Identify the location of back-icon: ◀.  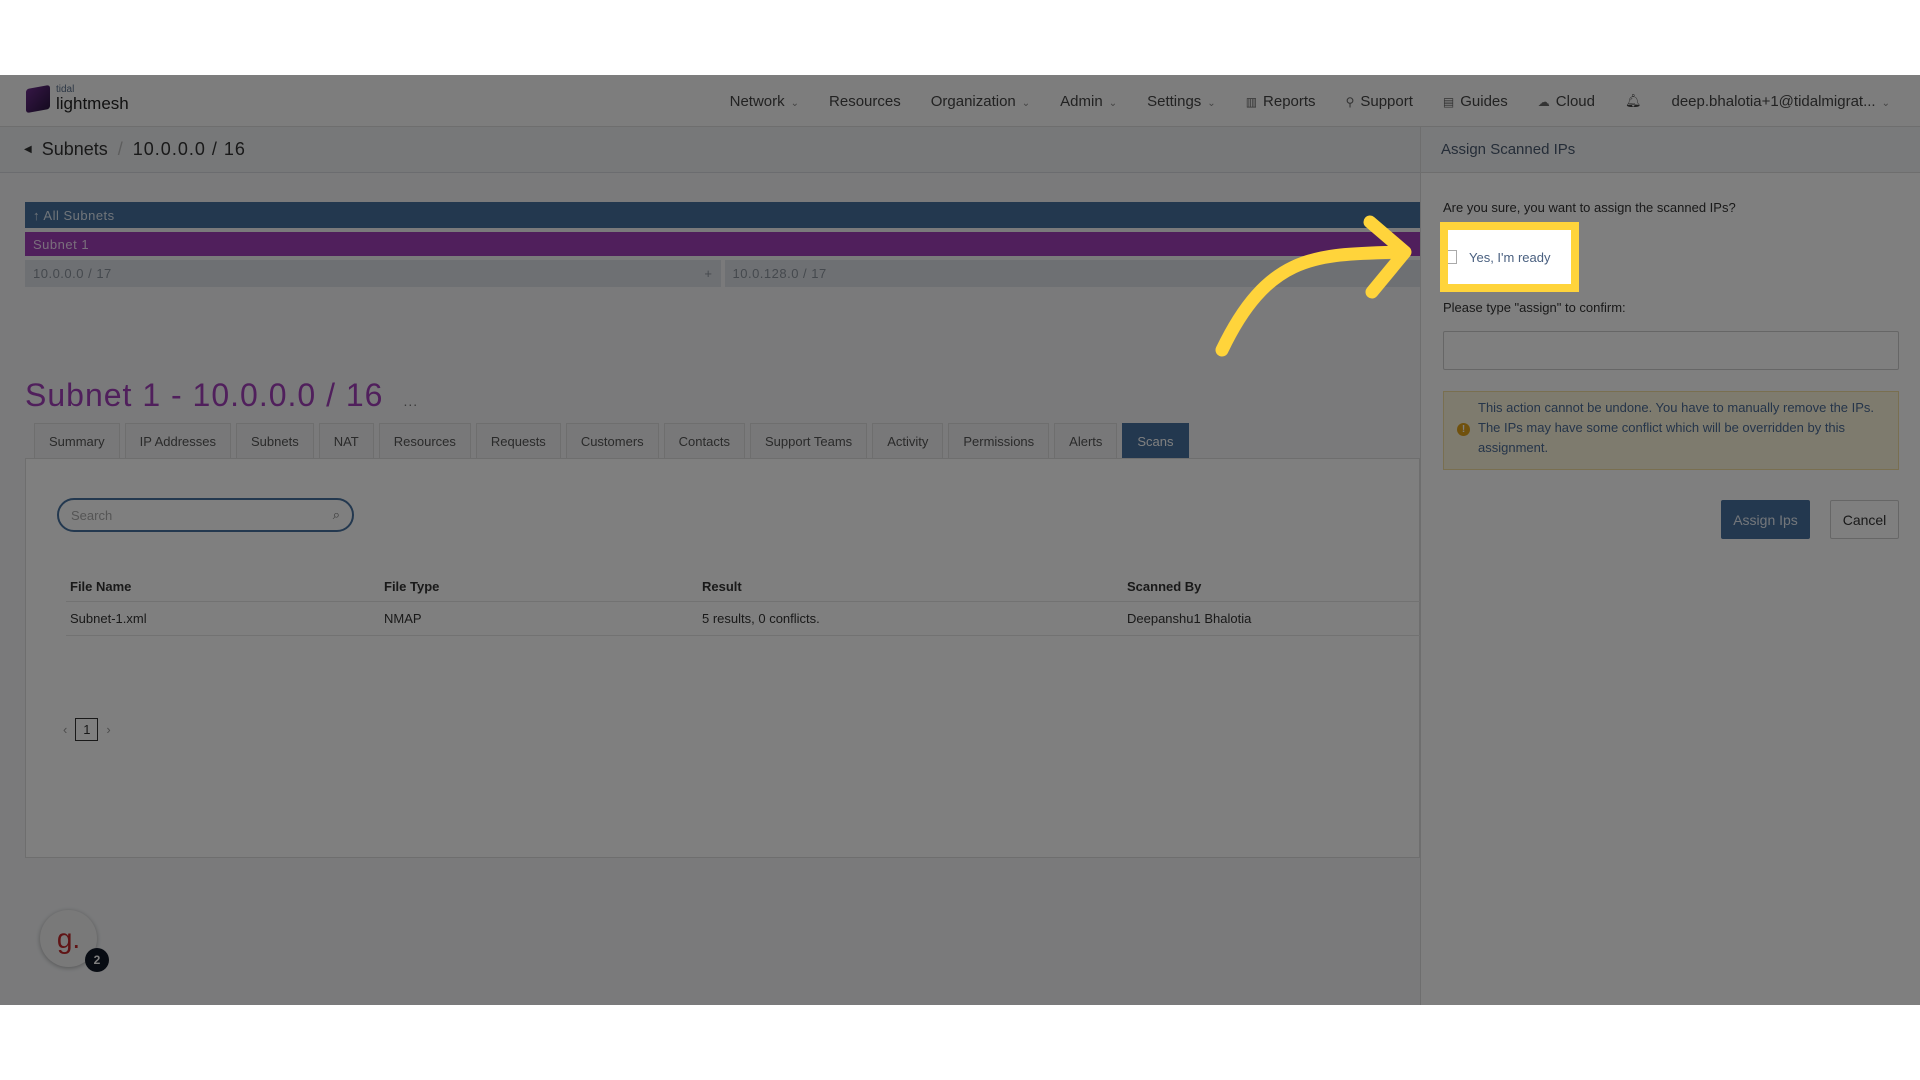
(28, 149).